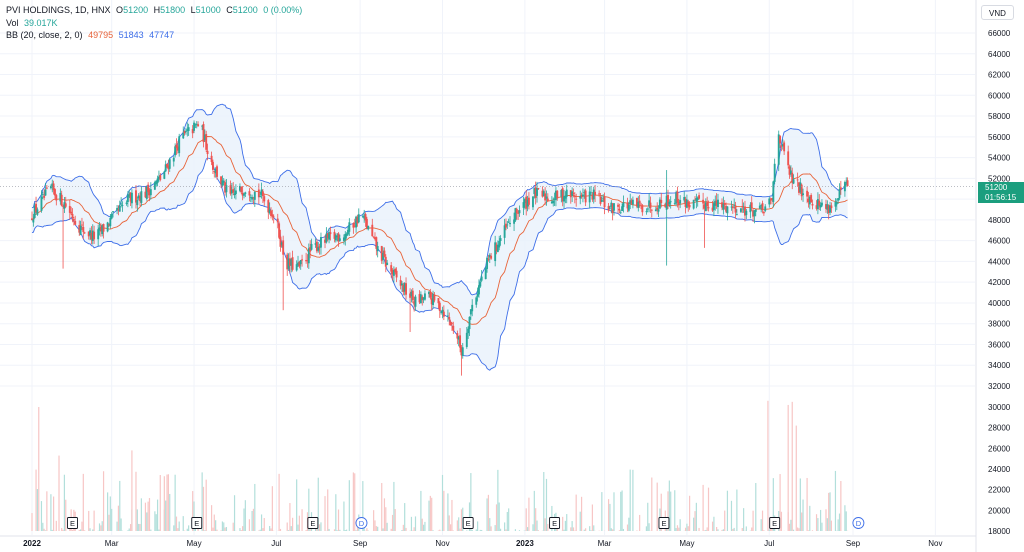 The image size is (1024, 552). Describe the element at coordinates (283, 10) in the screenshot. I see `change-value: 0 (0.00%)` at that location.